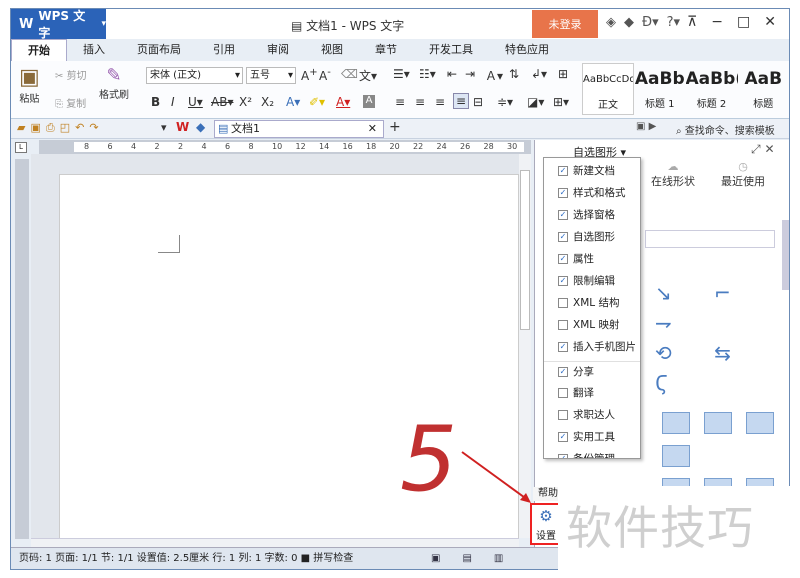 The width and height of the screenshot is (800, 578). What do you see at coordinates (23, 127) in the screenshot?
I see `open-icon: ▰` at bounding box center [23, 127].